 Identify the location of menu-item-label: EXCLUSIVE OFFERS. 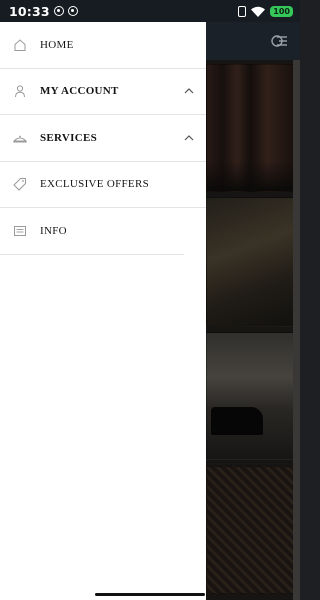
(95, 184).